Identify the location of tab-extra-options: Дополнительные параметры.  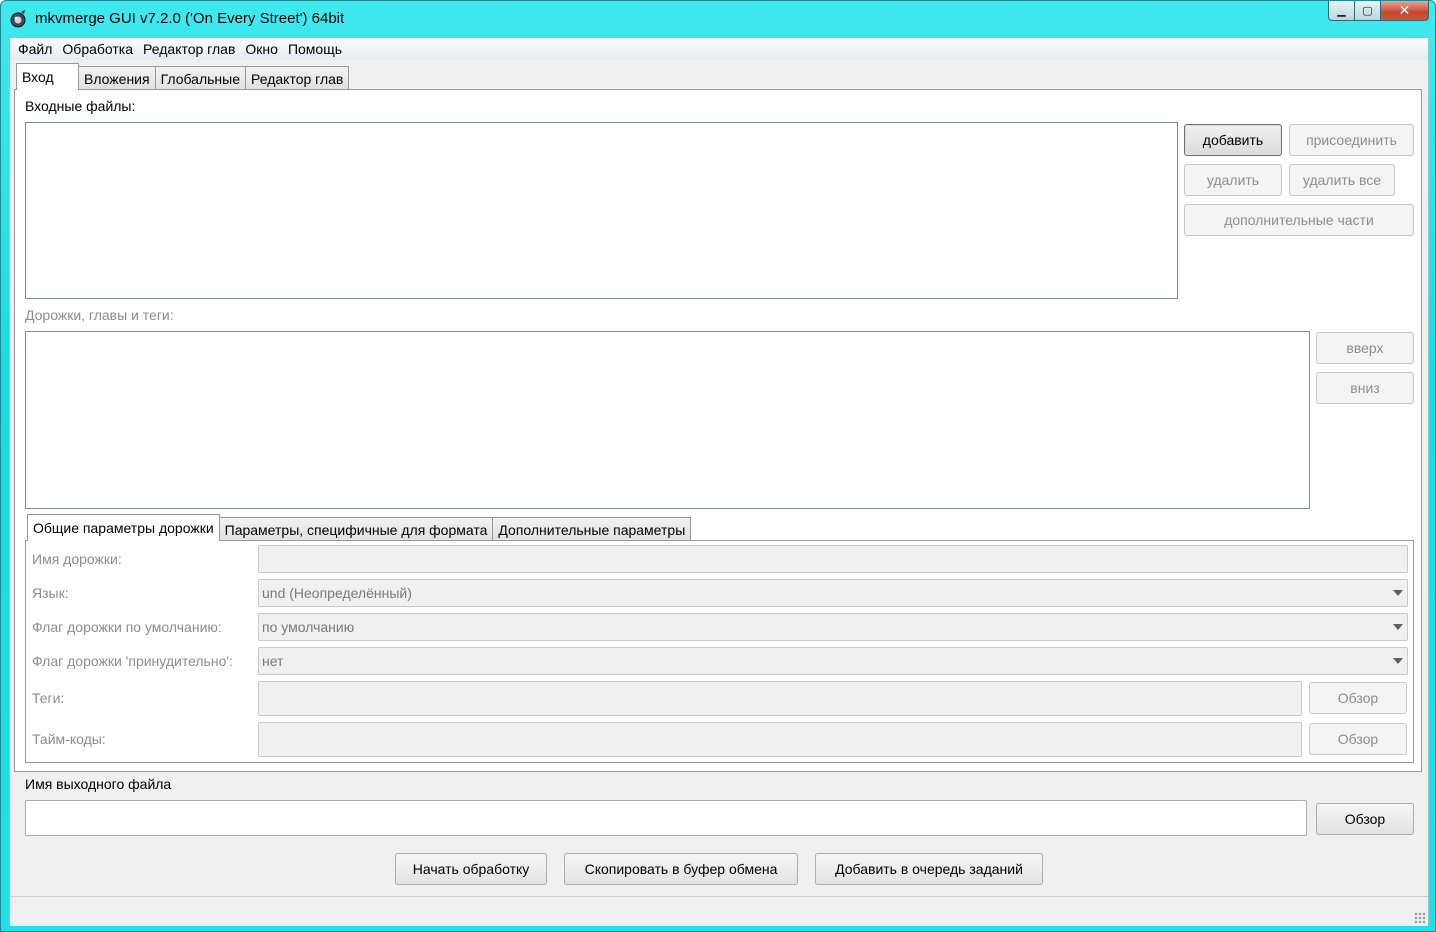
(592, 529).